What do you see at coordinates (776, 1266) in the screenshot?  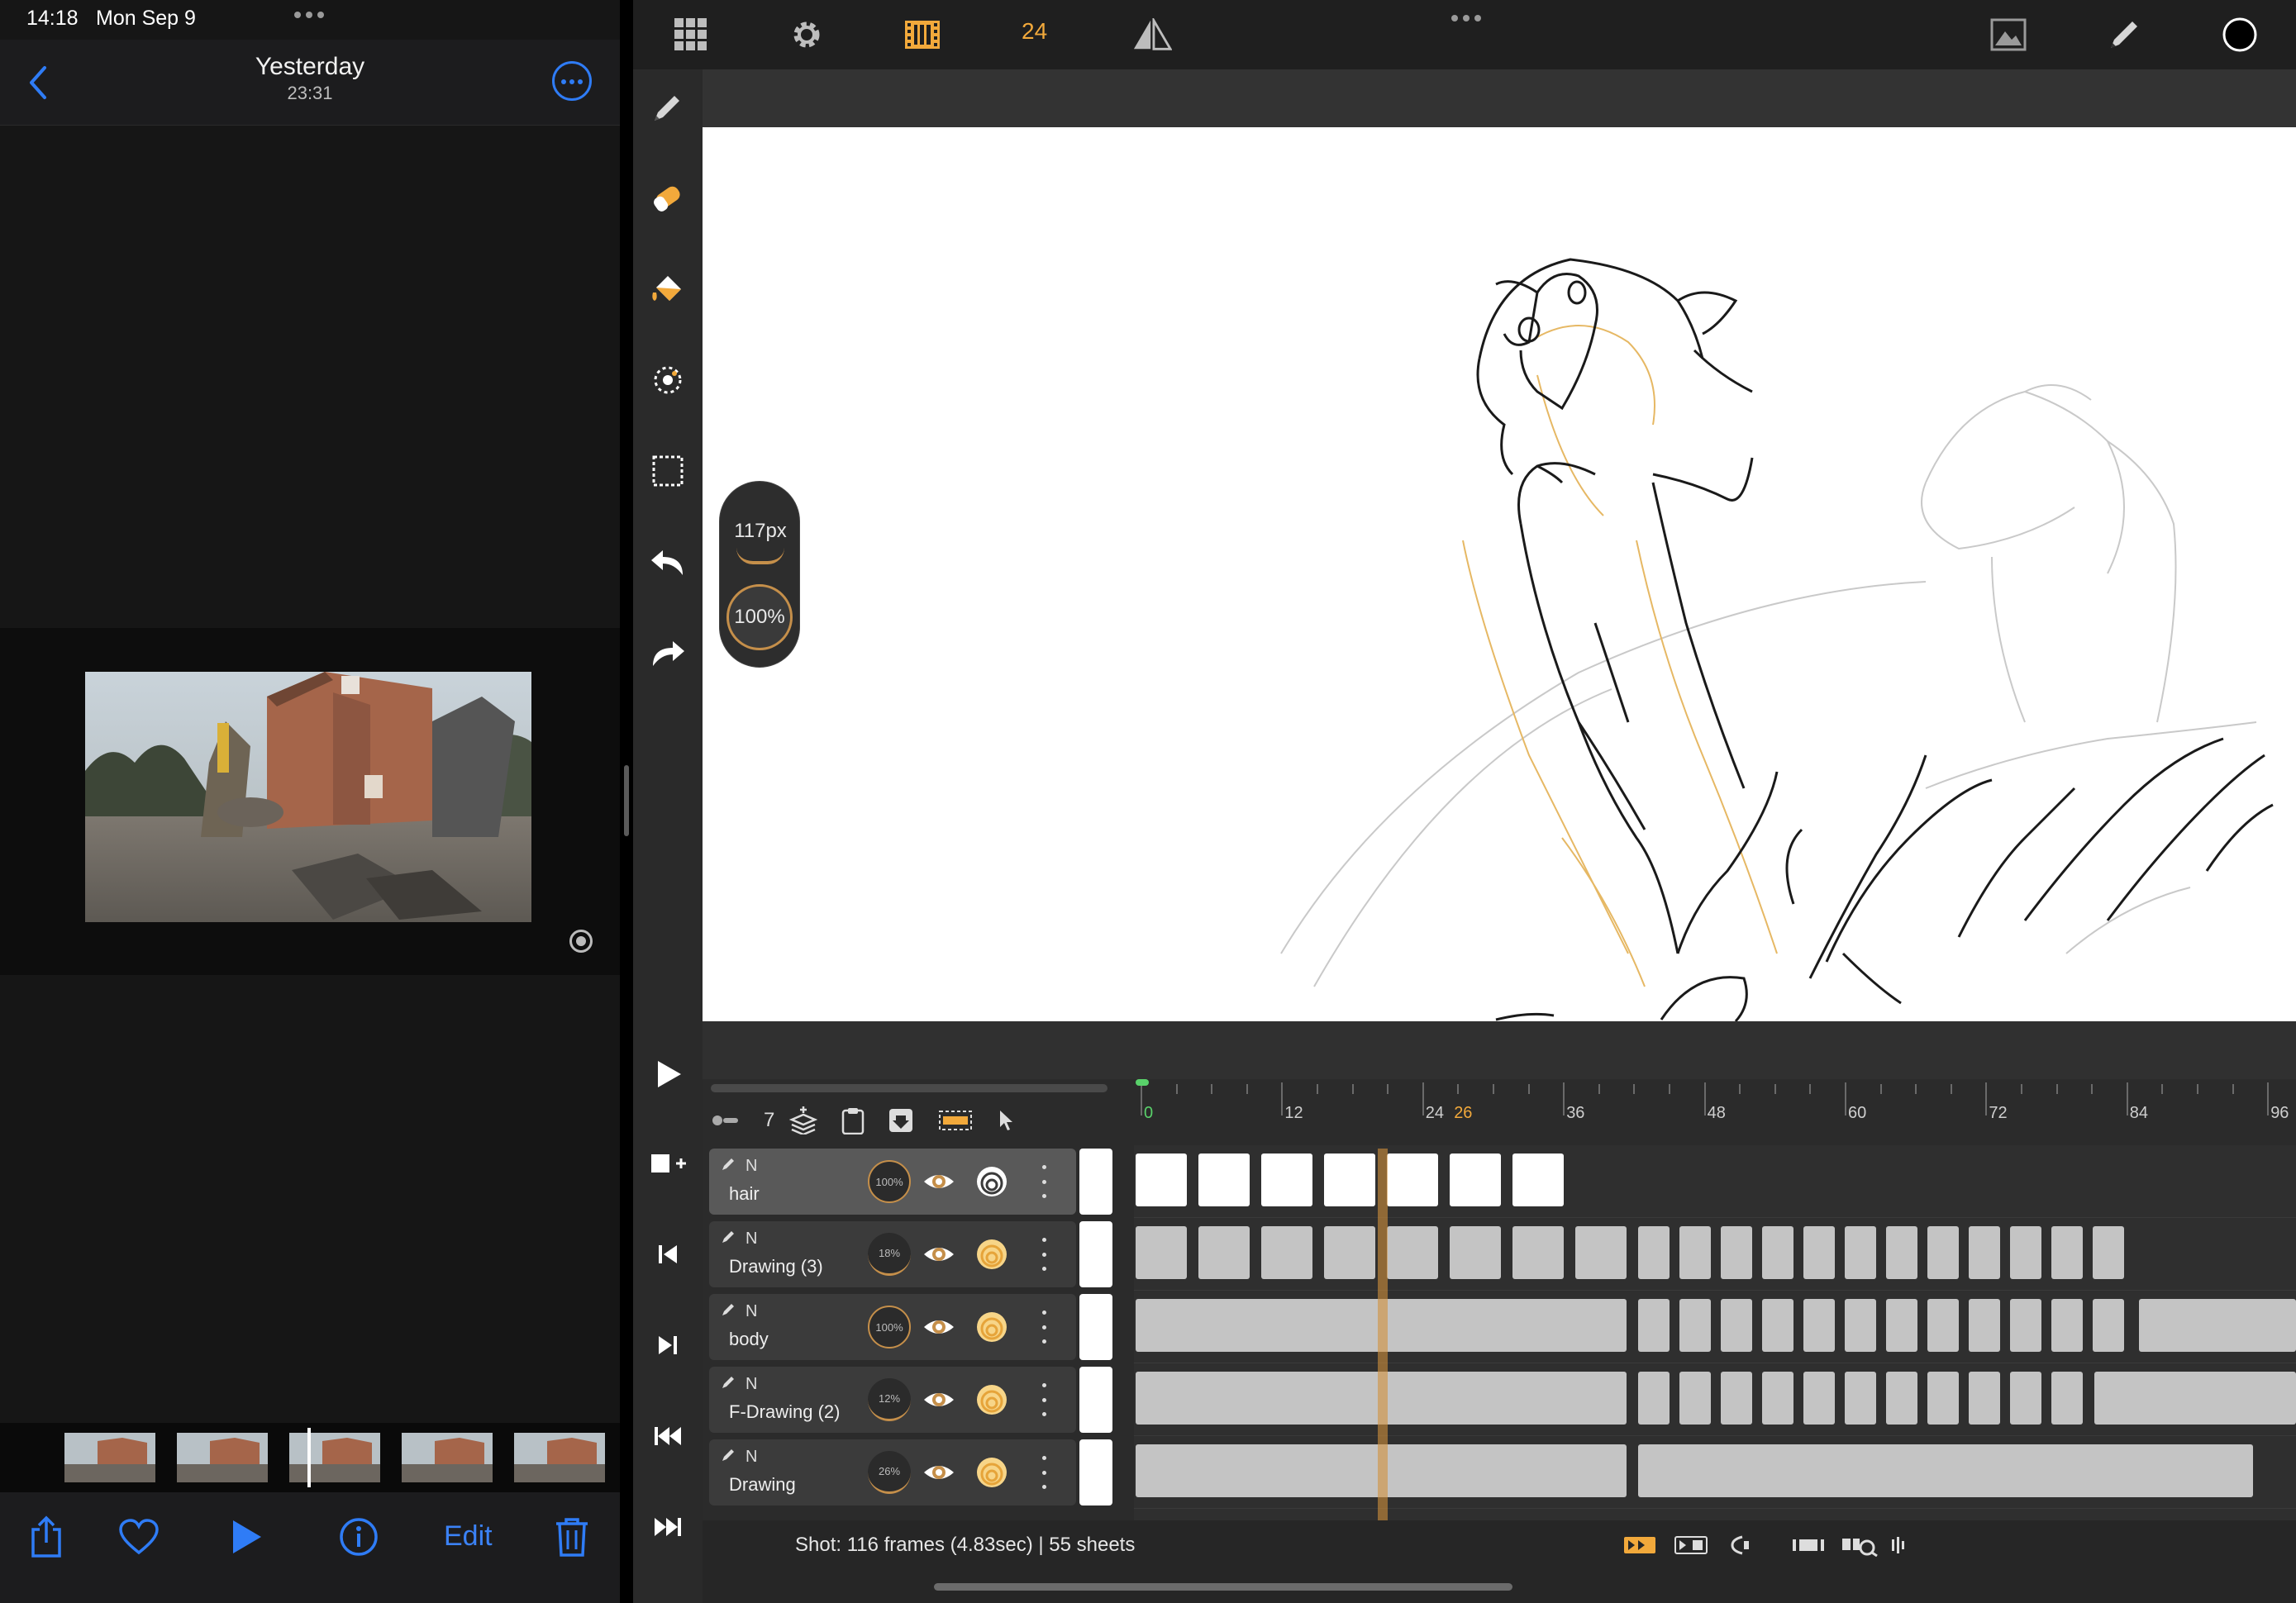 I see `layer-name: Drawing (3)` at bounding box center [776, 1266].